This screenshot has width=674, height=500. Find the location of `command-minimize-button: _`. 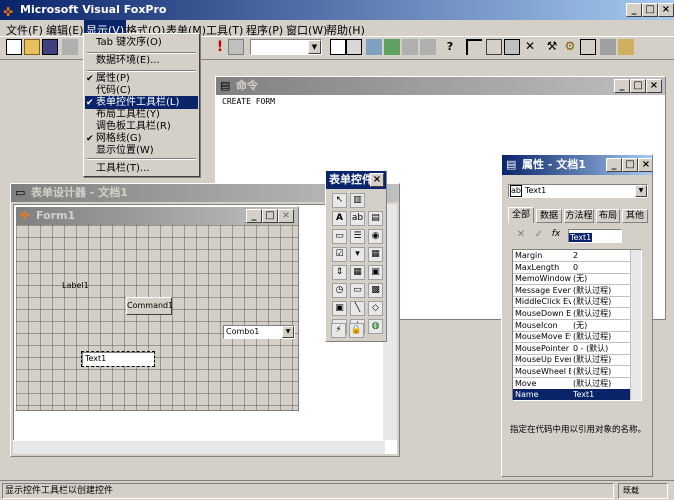

command-minimize-button: _ is located at coordinates (622, 86).